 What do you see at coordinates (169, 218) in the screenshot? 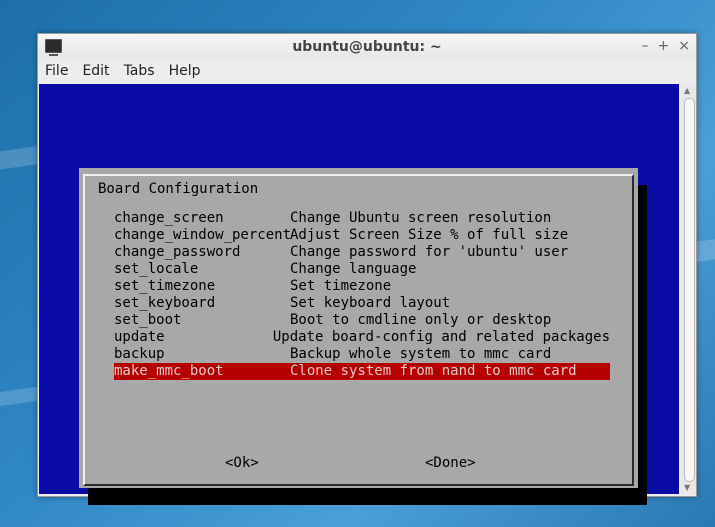
I see `item-tag: change_screen` at bounding box center [169, 218].